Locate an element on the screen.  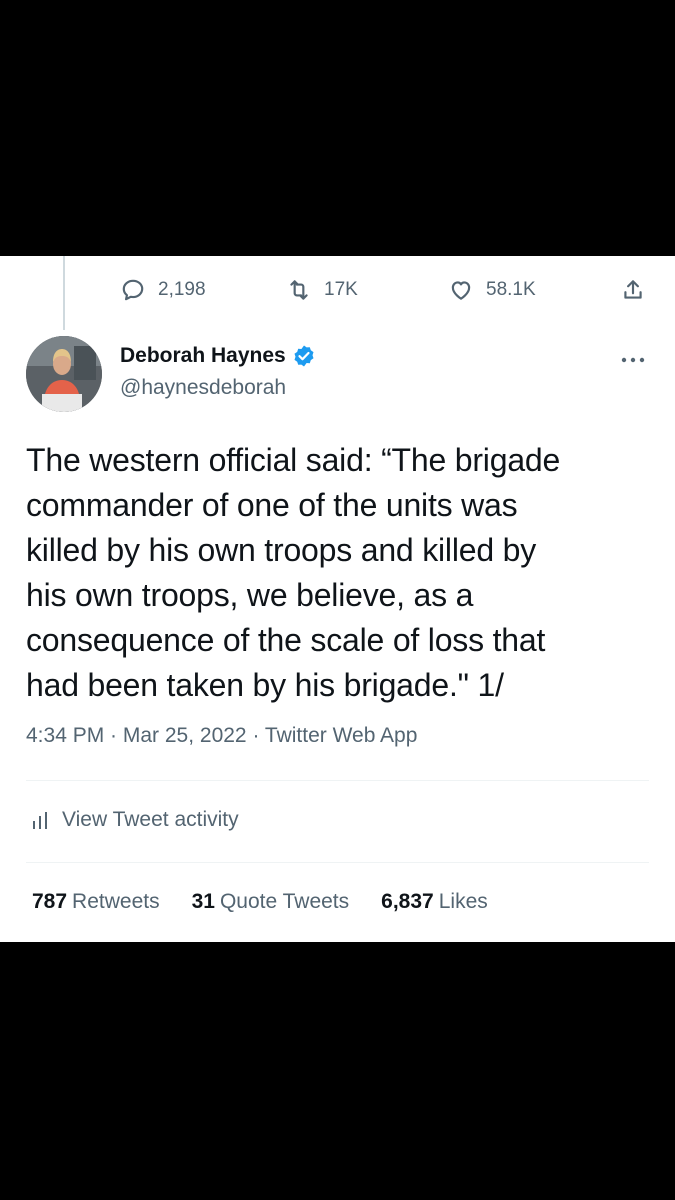
retweet-button: 17K is located at coordinates (322, 290).